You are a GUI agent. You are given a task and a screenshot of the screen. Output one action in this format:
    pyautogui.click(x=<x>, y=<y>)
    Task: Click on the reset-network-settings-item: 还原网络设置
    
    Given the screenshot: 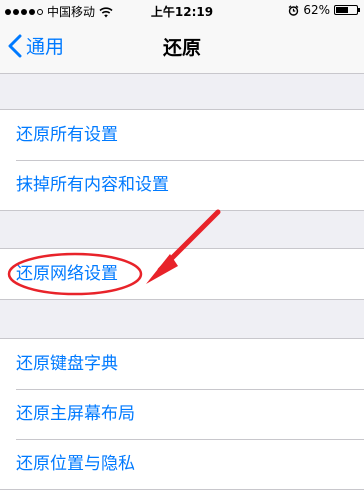 What is the action you would take?
    pyautogui.click(x=182, y=274)
    